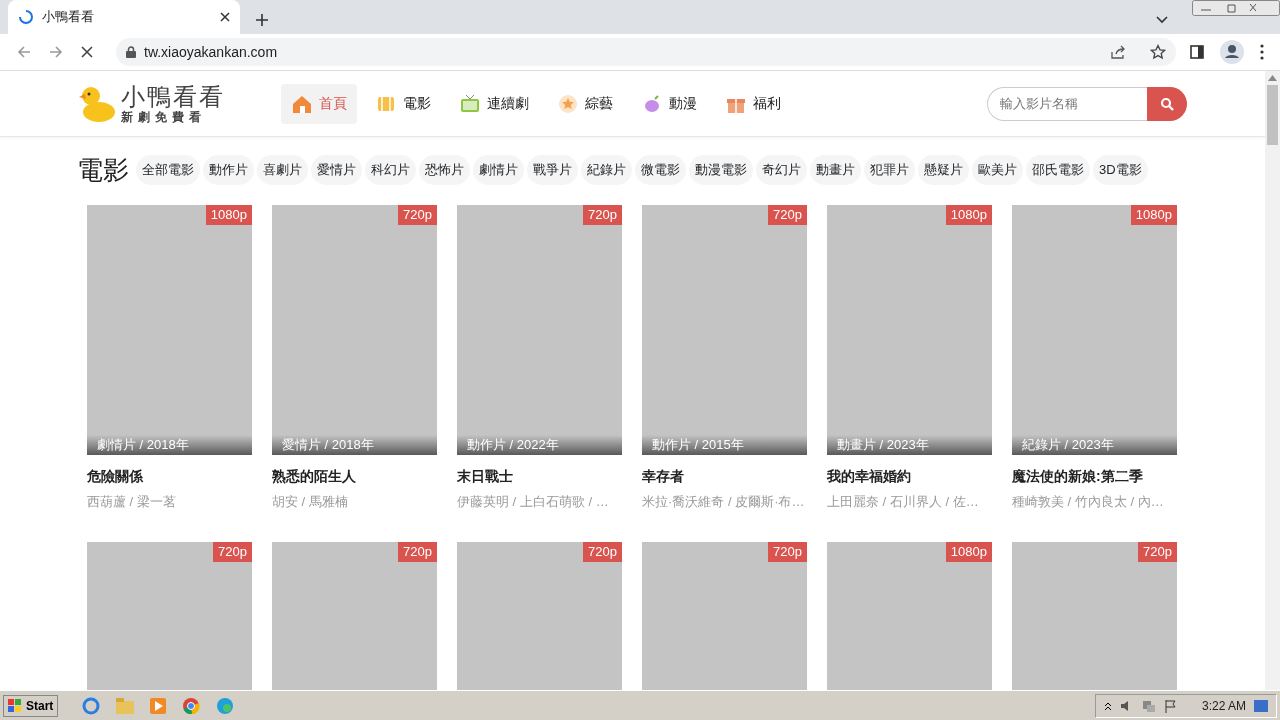 This screenshot has height=720, width=1280. What do you see at coordinates (753, 103) in the screenshot?
I see `nav-link: 福利` at bounding box center [753, 103].